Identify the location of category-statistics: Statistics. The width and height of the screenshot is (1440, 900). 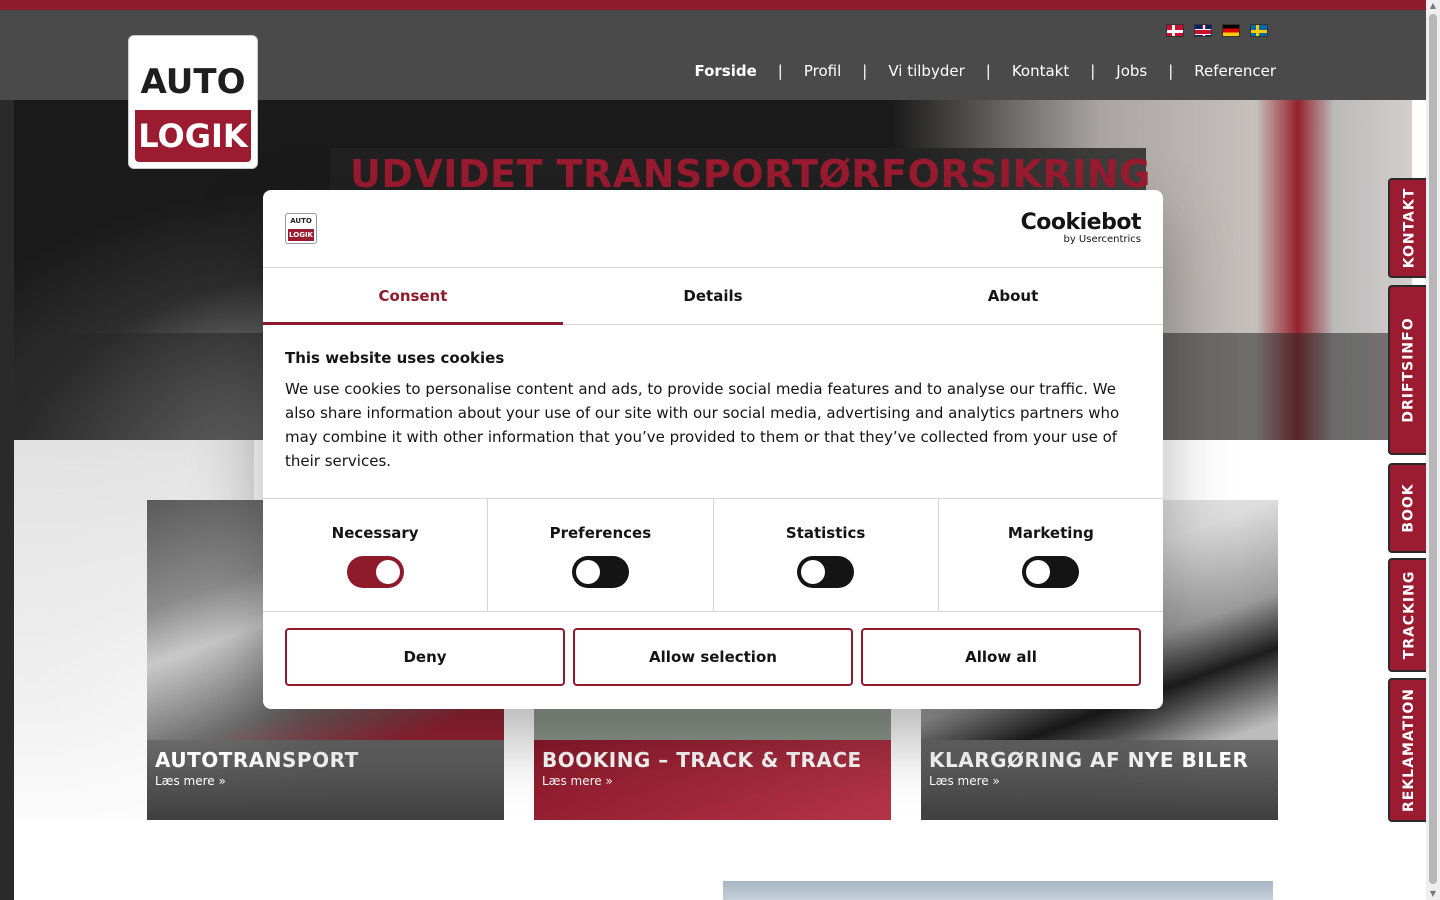
(826, 555).